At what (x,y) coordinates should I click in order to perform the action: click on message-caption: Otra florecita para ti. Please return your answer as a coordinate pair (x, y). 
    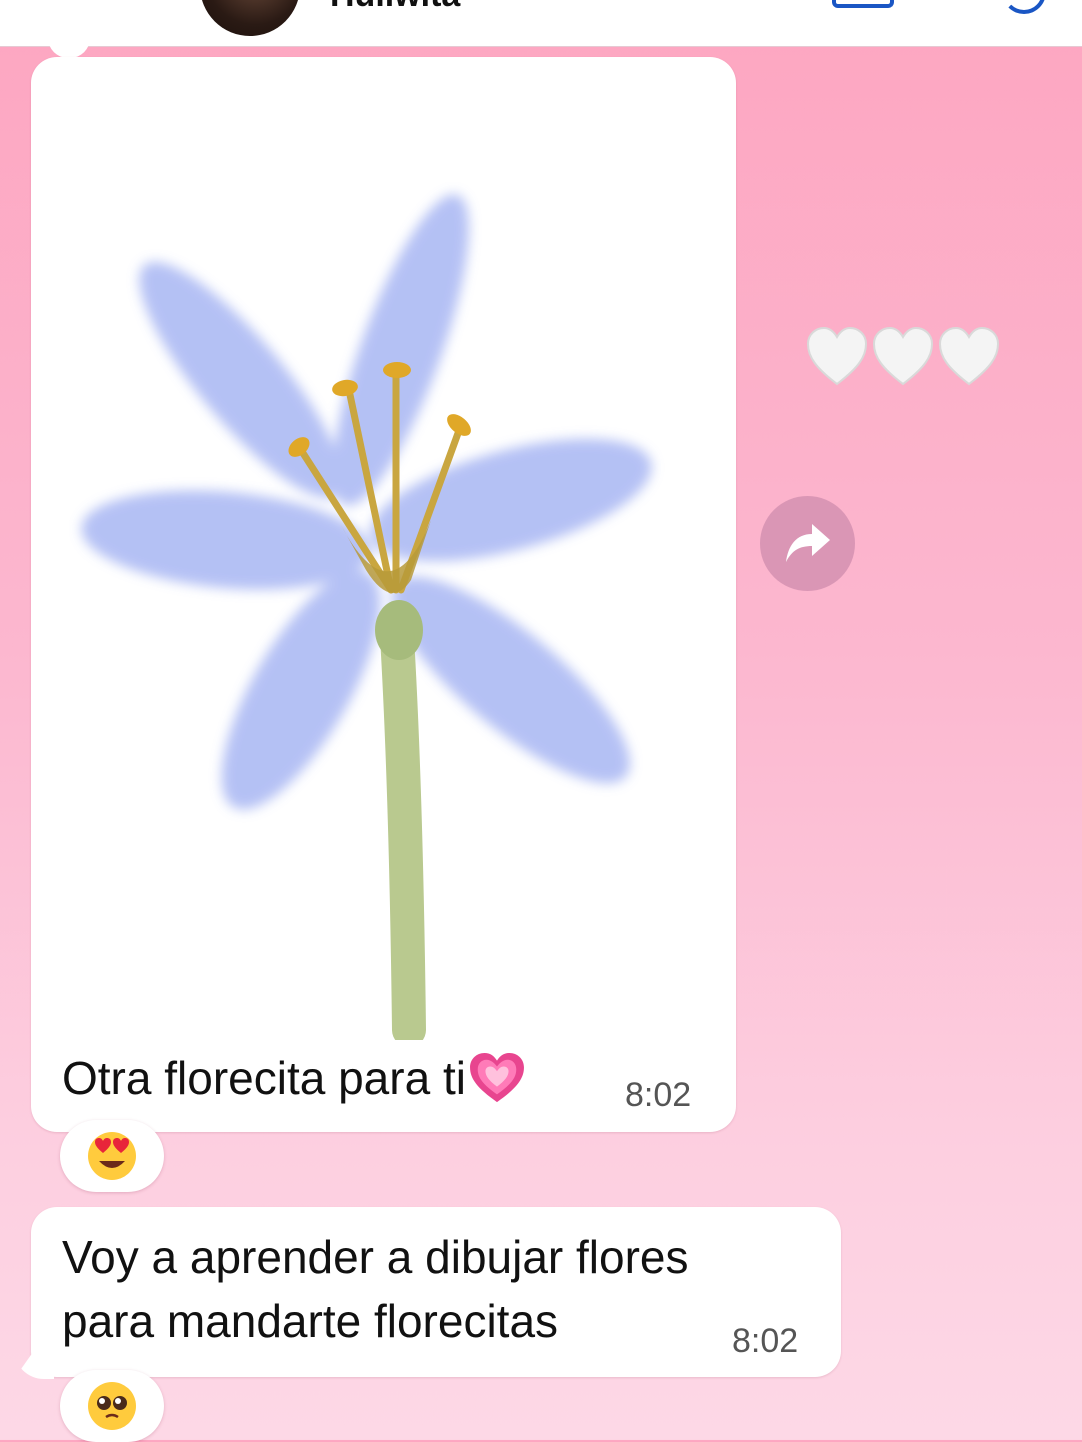
    Looking at the image, I should click on (294, 1078).